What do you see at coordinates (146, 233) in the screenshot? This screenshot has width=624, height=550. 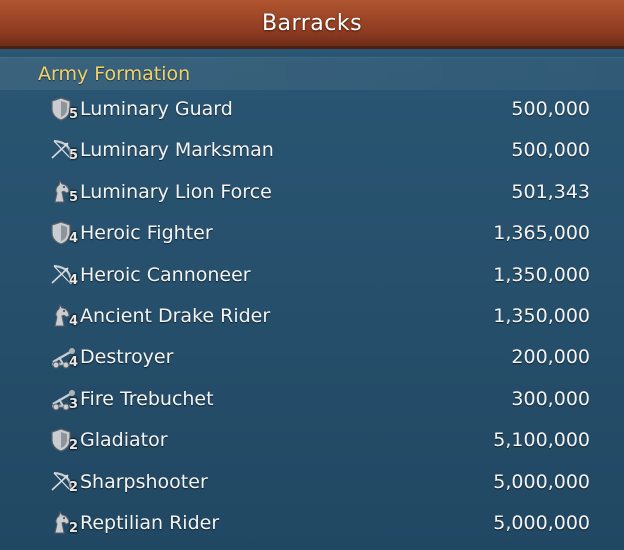 I see `unit-name: Heroic Fighter` at bounding box center [146, 233].